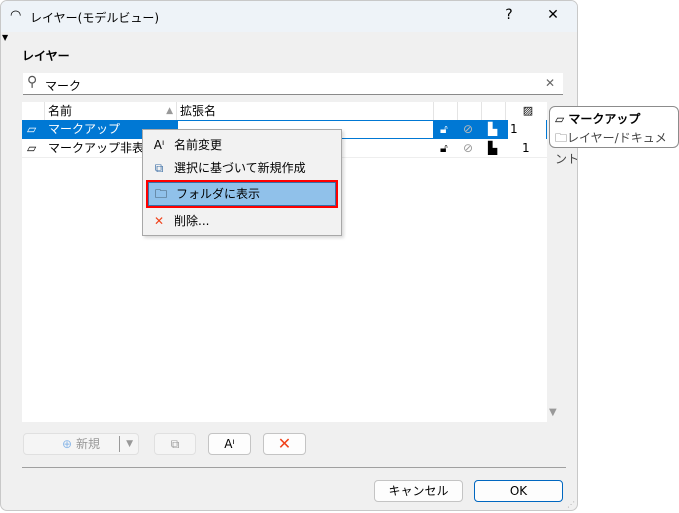  What do you see at coordinates (293, 84) in the screenshot?
I see `search-input: ⚲ マーク ✕` at bounding box center [293, 84].